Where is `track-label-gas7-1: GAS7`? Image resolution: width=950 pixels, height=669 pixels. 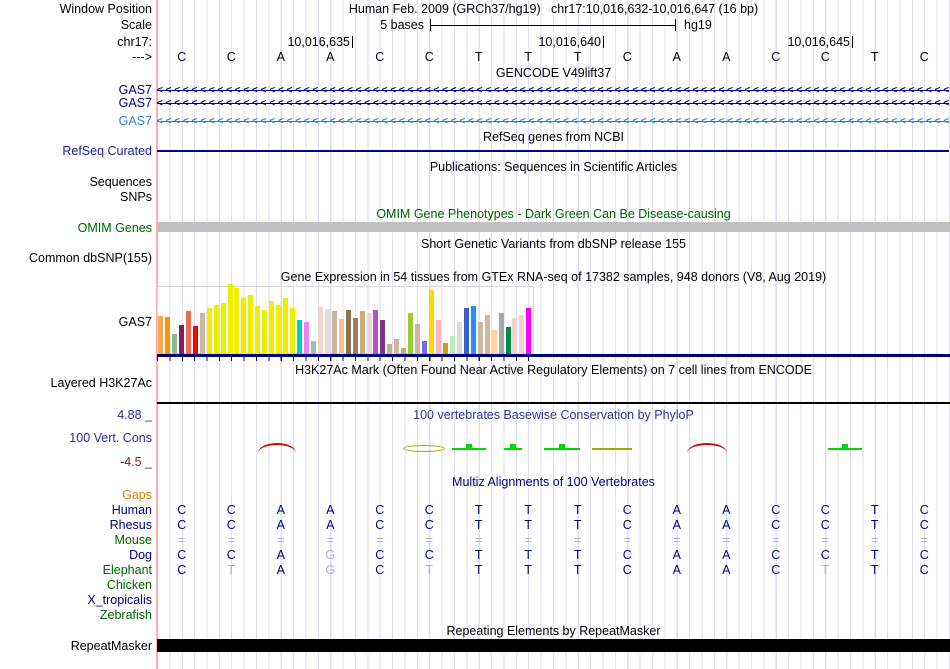
track-label-gas7-1: GAS7 is located at coordinates (135, 90).